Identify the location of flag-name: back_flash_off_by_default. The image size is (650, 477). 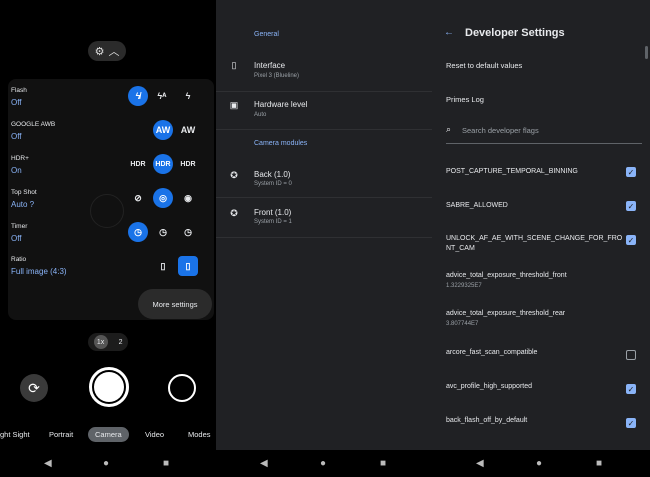
(487, 420).